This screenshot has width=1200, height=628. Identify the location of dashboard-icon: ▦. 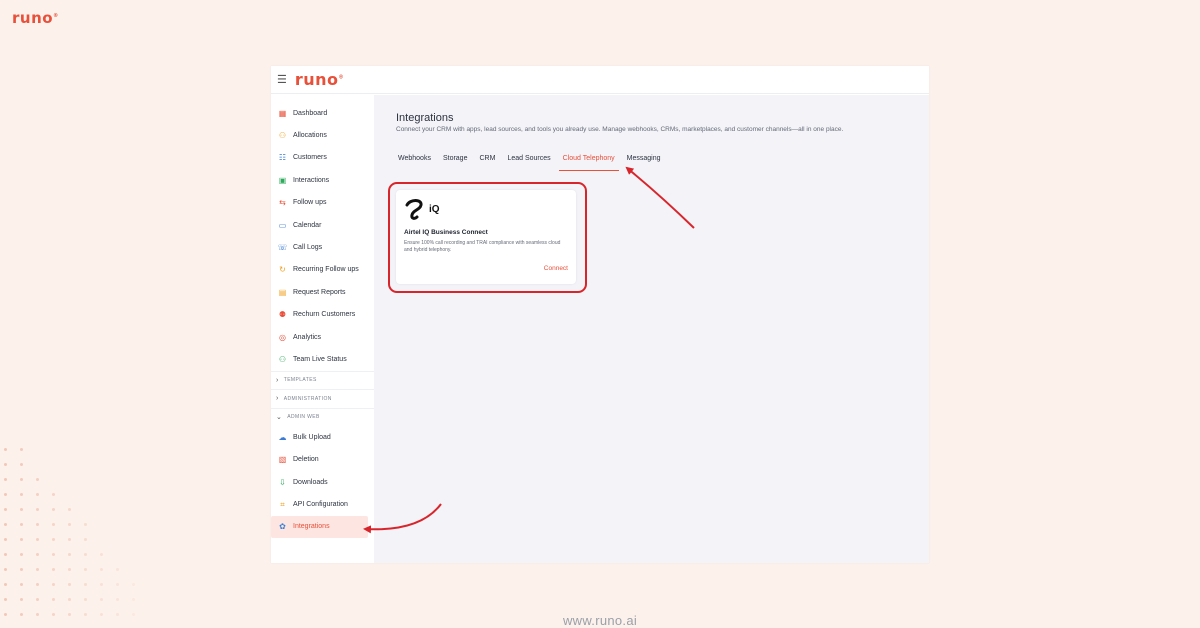
(282, 113).